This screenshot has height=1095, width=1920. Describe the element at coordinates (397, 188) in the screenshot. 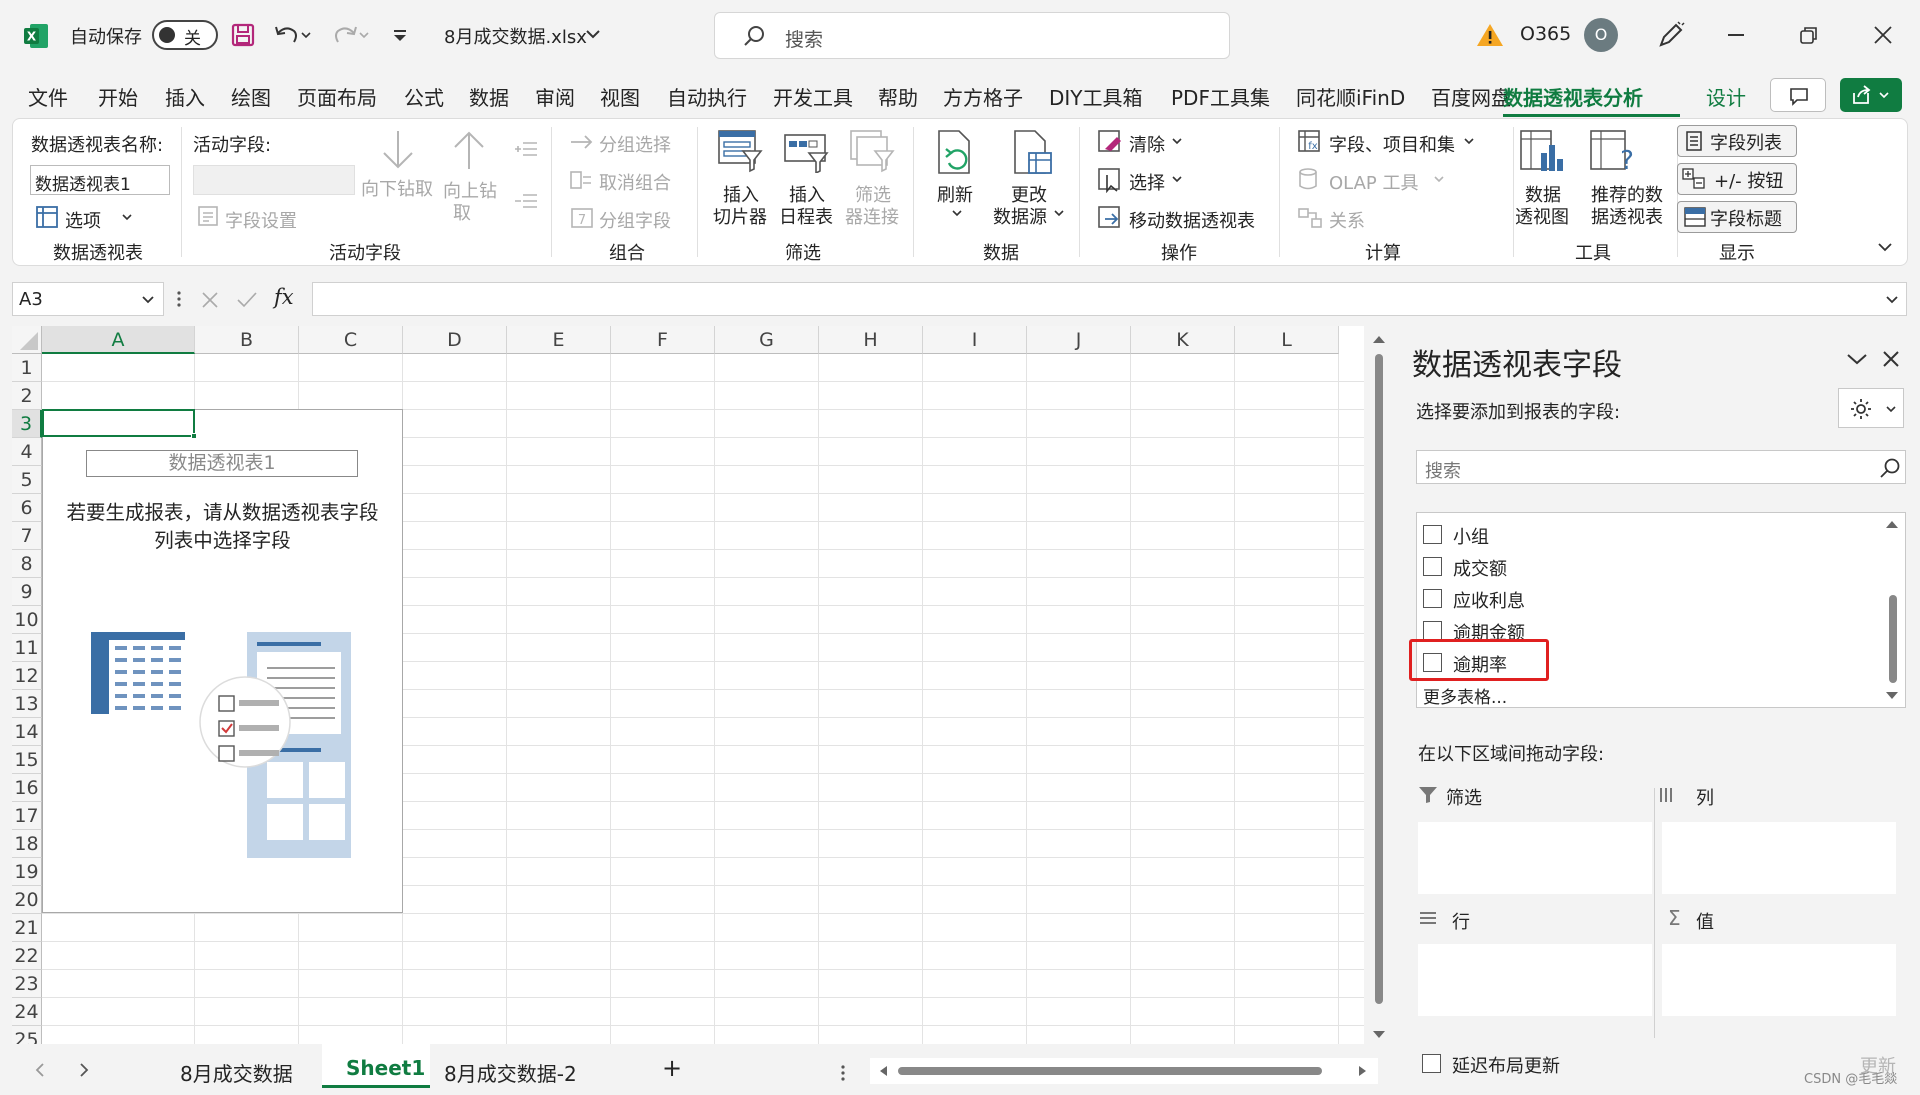

I see `drill-down-button: 向下钻取` at that location.